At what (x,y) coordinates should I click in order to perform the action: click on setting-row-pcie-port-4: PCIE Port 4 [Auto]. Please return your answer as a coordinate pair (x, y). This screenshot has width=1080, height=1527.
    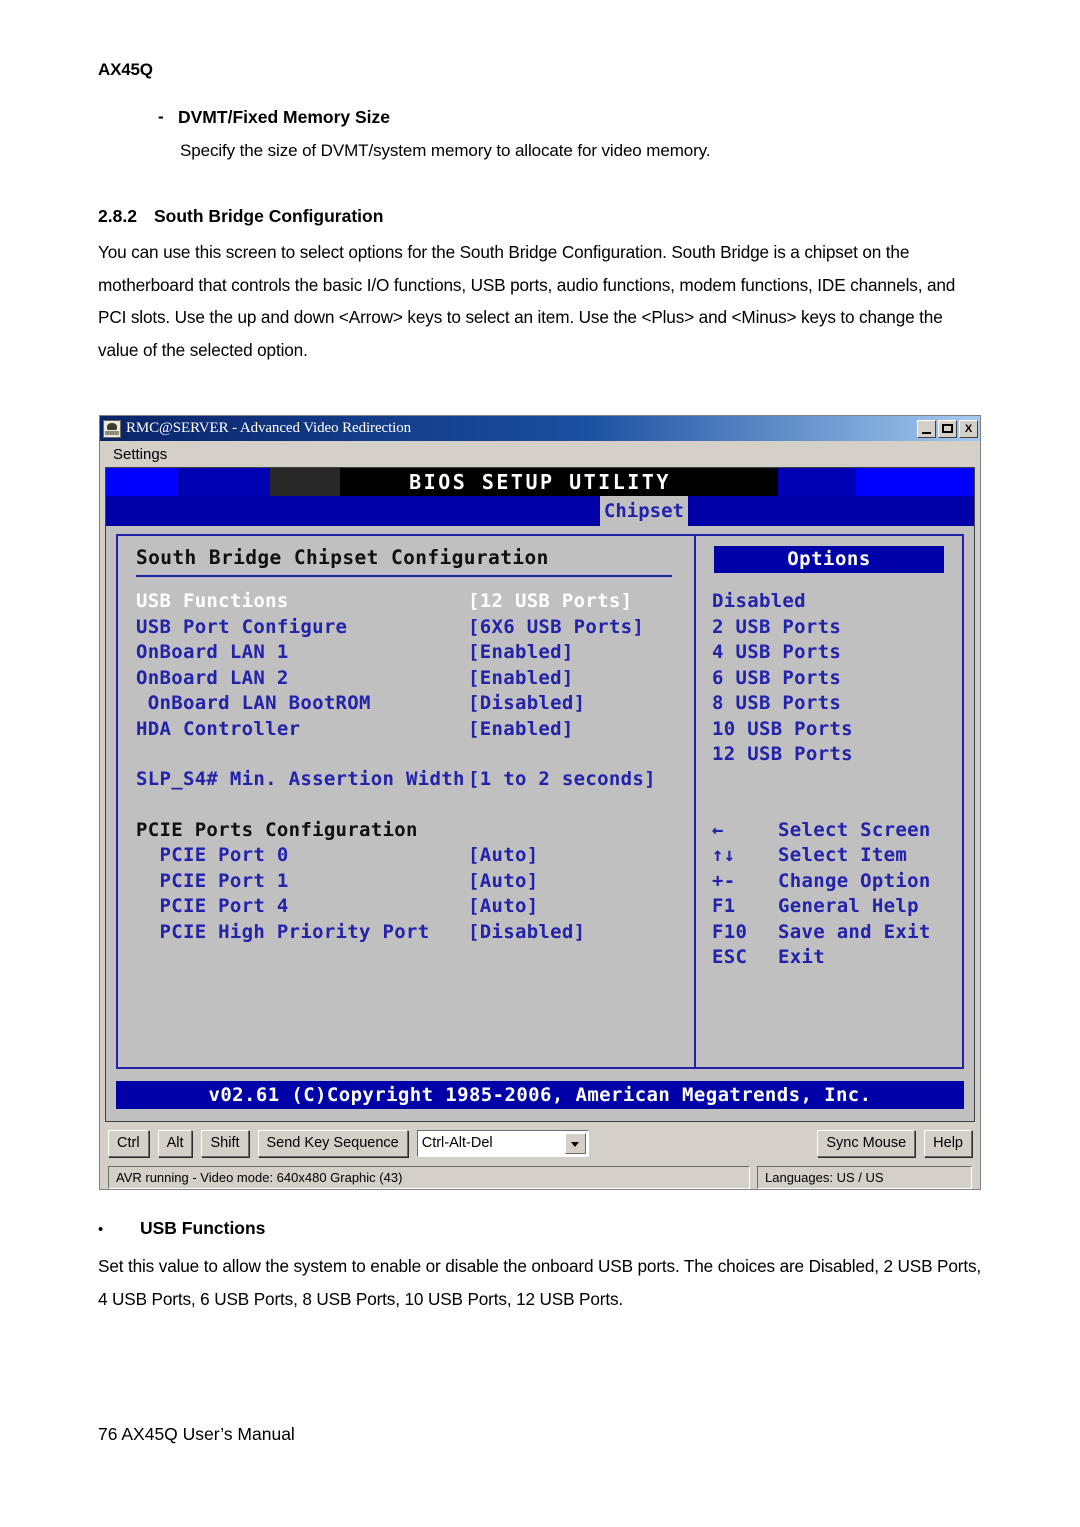
    Looking at the image, I should click on (415, 907).